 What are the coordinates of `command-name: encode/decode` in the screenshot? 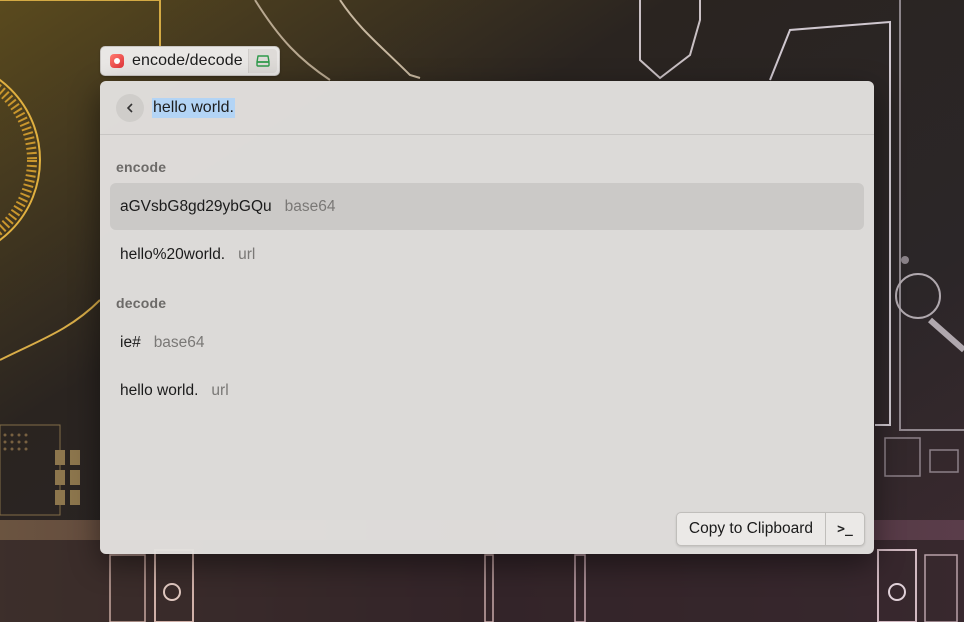 It's located at (187, 60).